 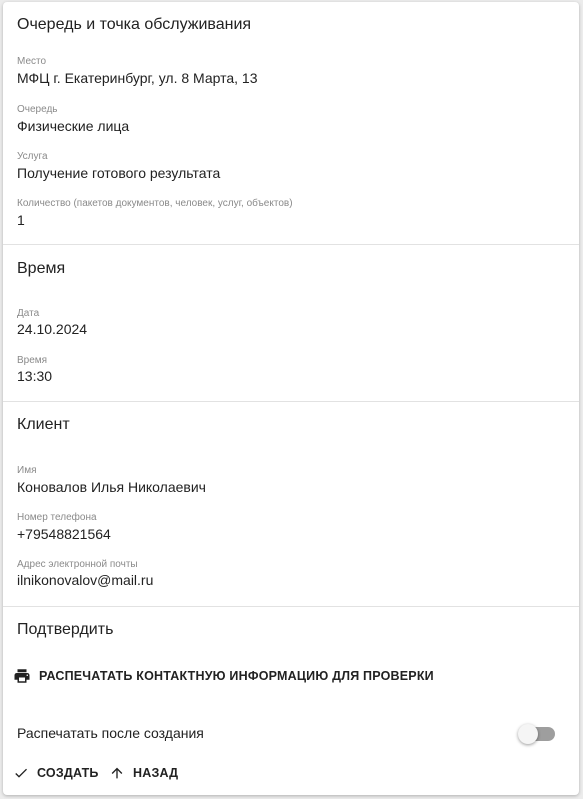 I want to click on printer-icon, so click(x=22, y=676).